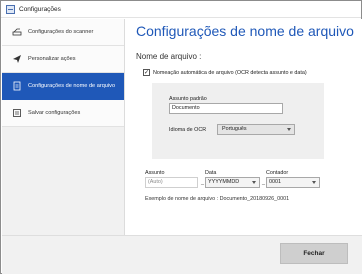 Image resolution: width=362 pixels, height=274 pixels. What do you see at coordinates (211, 173) in the screenshot?
I see `date-field-label: Data` at bounding box center [211, 173].